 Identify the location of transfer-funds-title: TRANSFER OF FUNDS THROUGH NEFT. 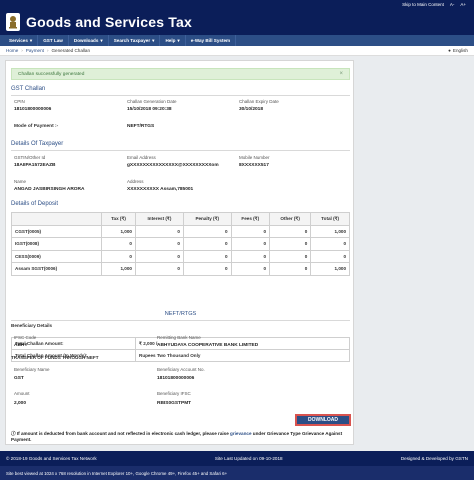
(55, 357).